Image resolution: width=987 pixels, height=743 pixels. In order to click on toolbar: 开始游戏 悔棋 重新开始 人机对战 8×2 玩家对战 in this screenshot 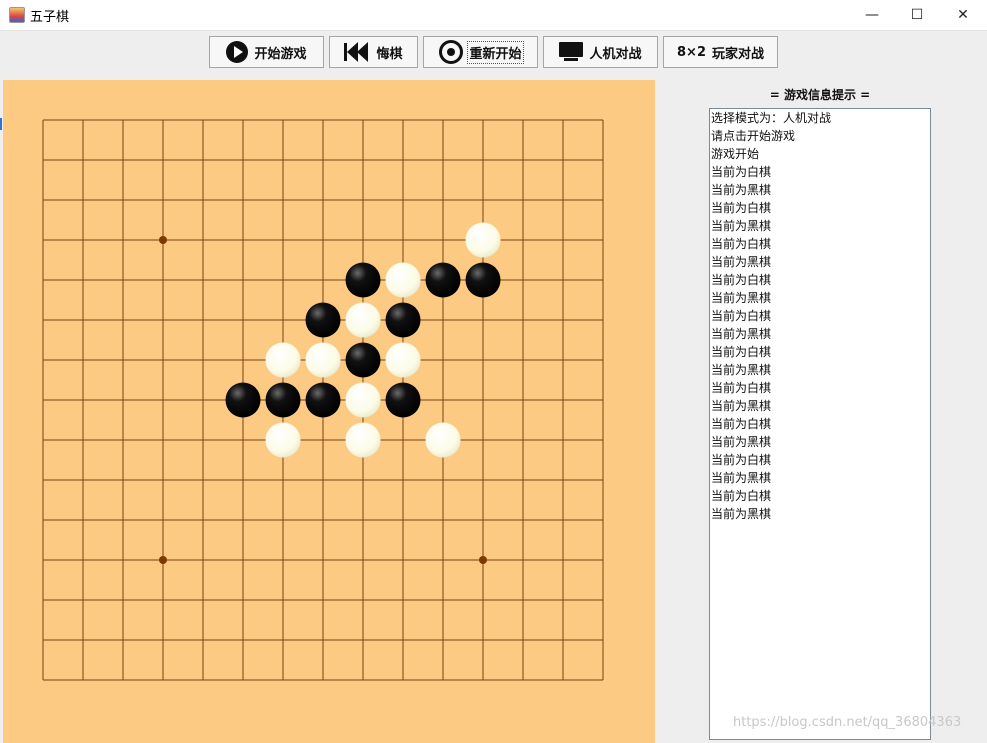, I will do `click(493, 55)`.